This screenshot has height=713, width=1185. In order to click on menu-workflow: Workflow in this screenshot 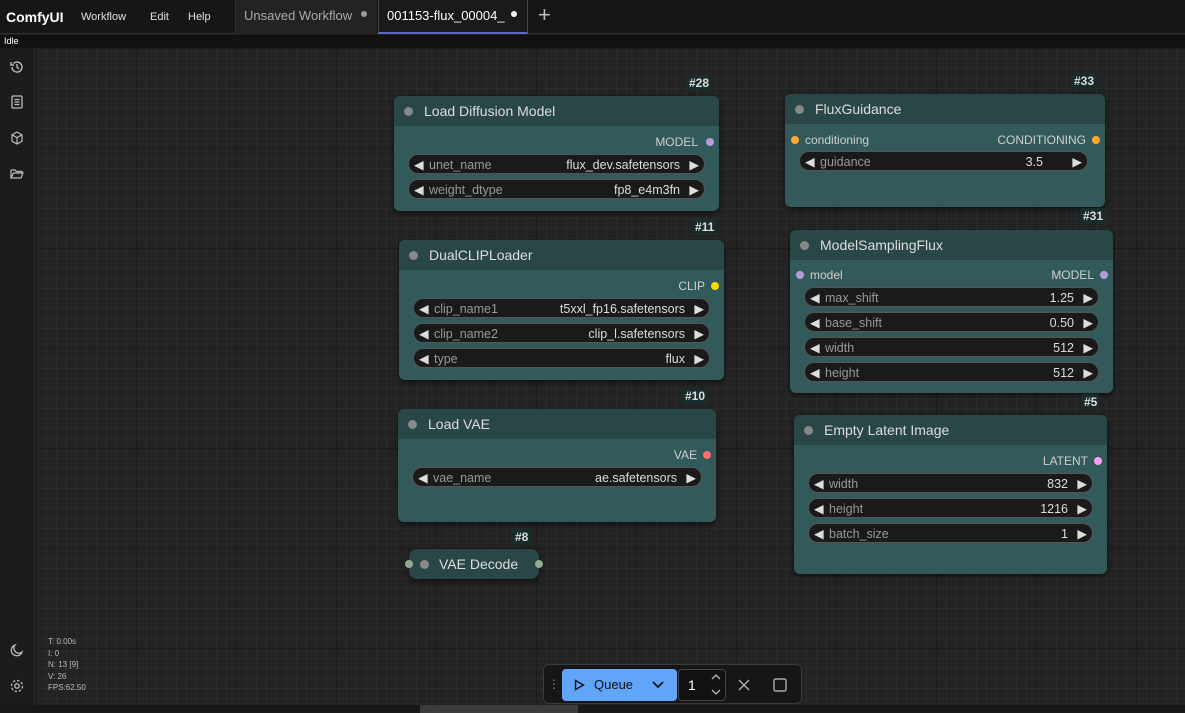, I will do `click(103, 17)`.